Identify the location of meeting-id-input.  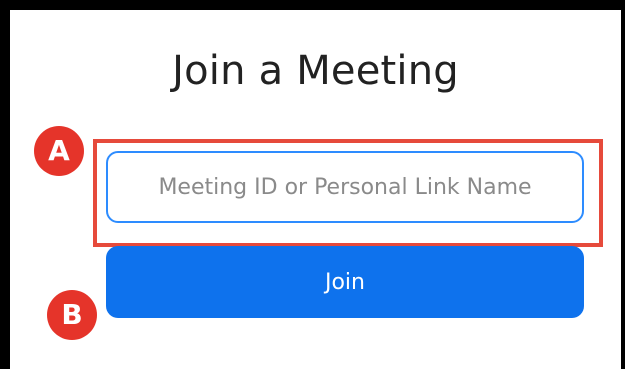
(345, 187).